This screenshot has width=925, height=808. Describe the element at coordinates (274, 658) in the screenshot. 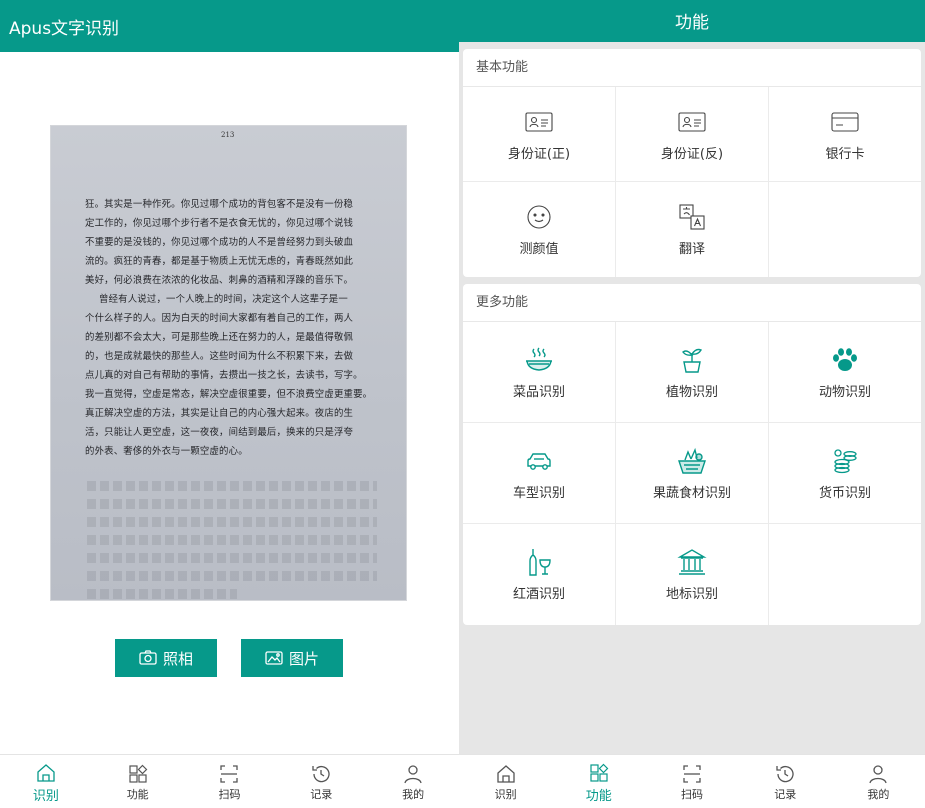

I see `picture-icon` at that location.